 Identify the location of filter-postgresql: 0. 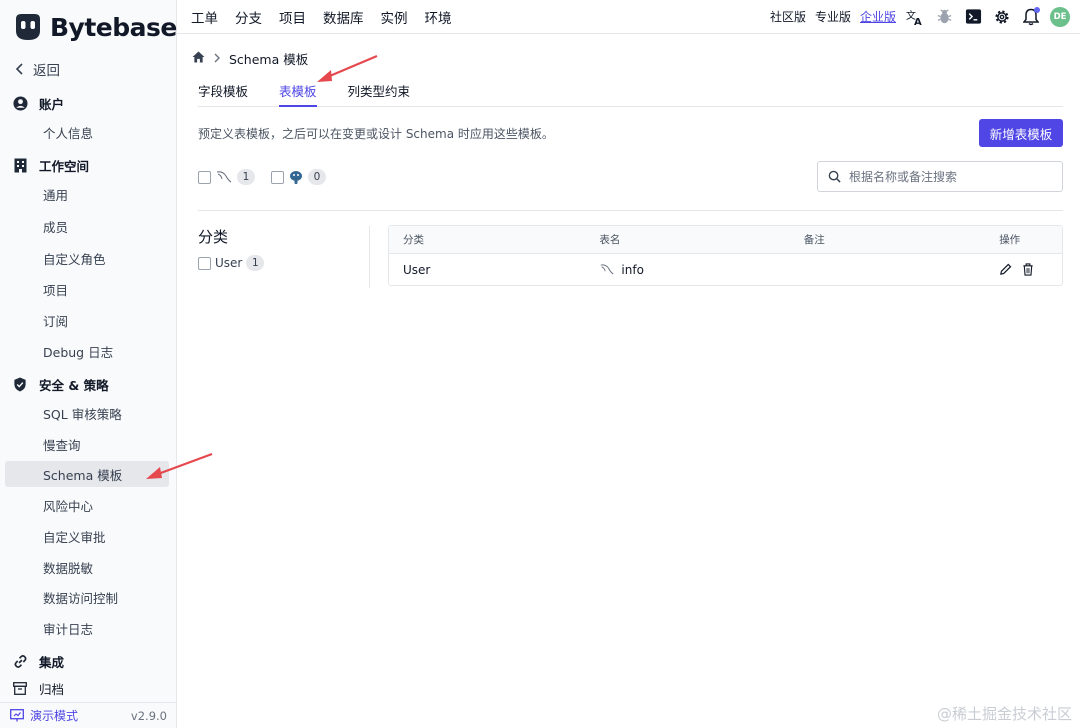
(298, 177).